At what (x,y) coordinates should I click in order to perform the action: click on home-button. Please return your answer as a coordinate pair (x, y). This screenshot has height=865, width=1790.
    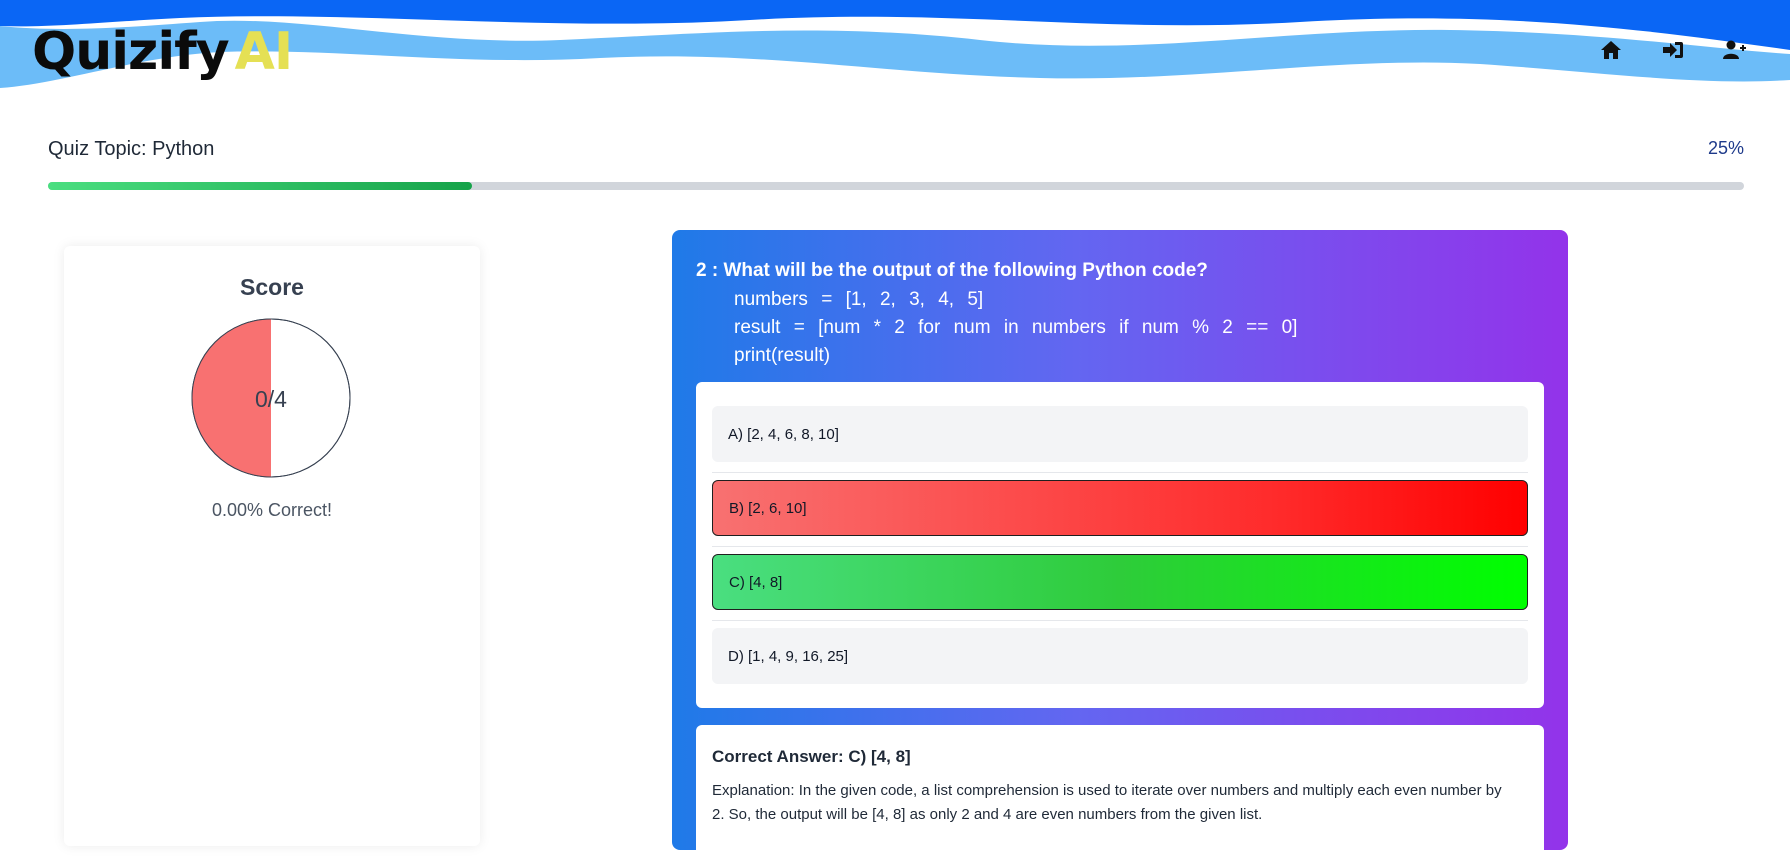
    Looking at the image, I should click on (1611, 50).